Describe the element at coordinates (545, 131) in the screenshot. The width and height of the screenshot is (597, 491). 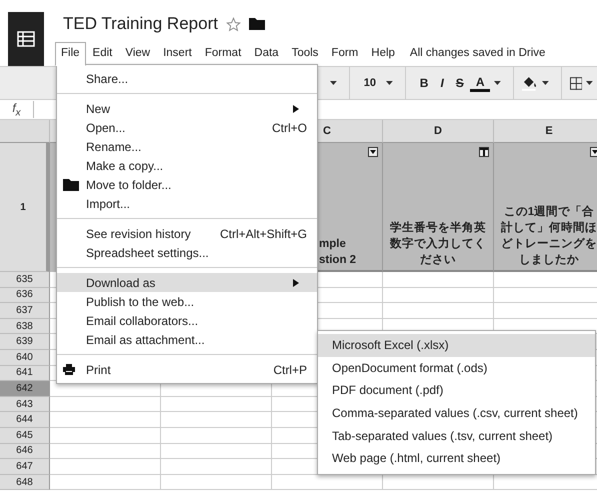
I see `column-header: E` at that location.